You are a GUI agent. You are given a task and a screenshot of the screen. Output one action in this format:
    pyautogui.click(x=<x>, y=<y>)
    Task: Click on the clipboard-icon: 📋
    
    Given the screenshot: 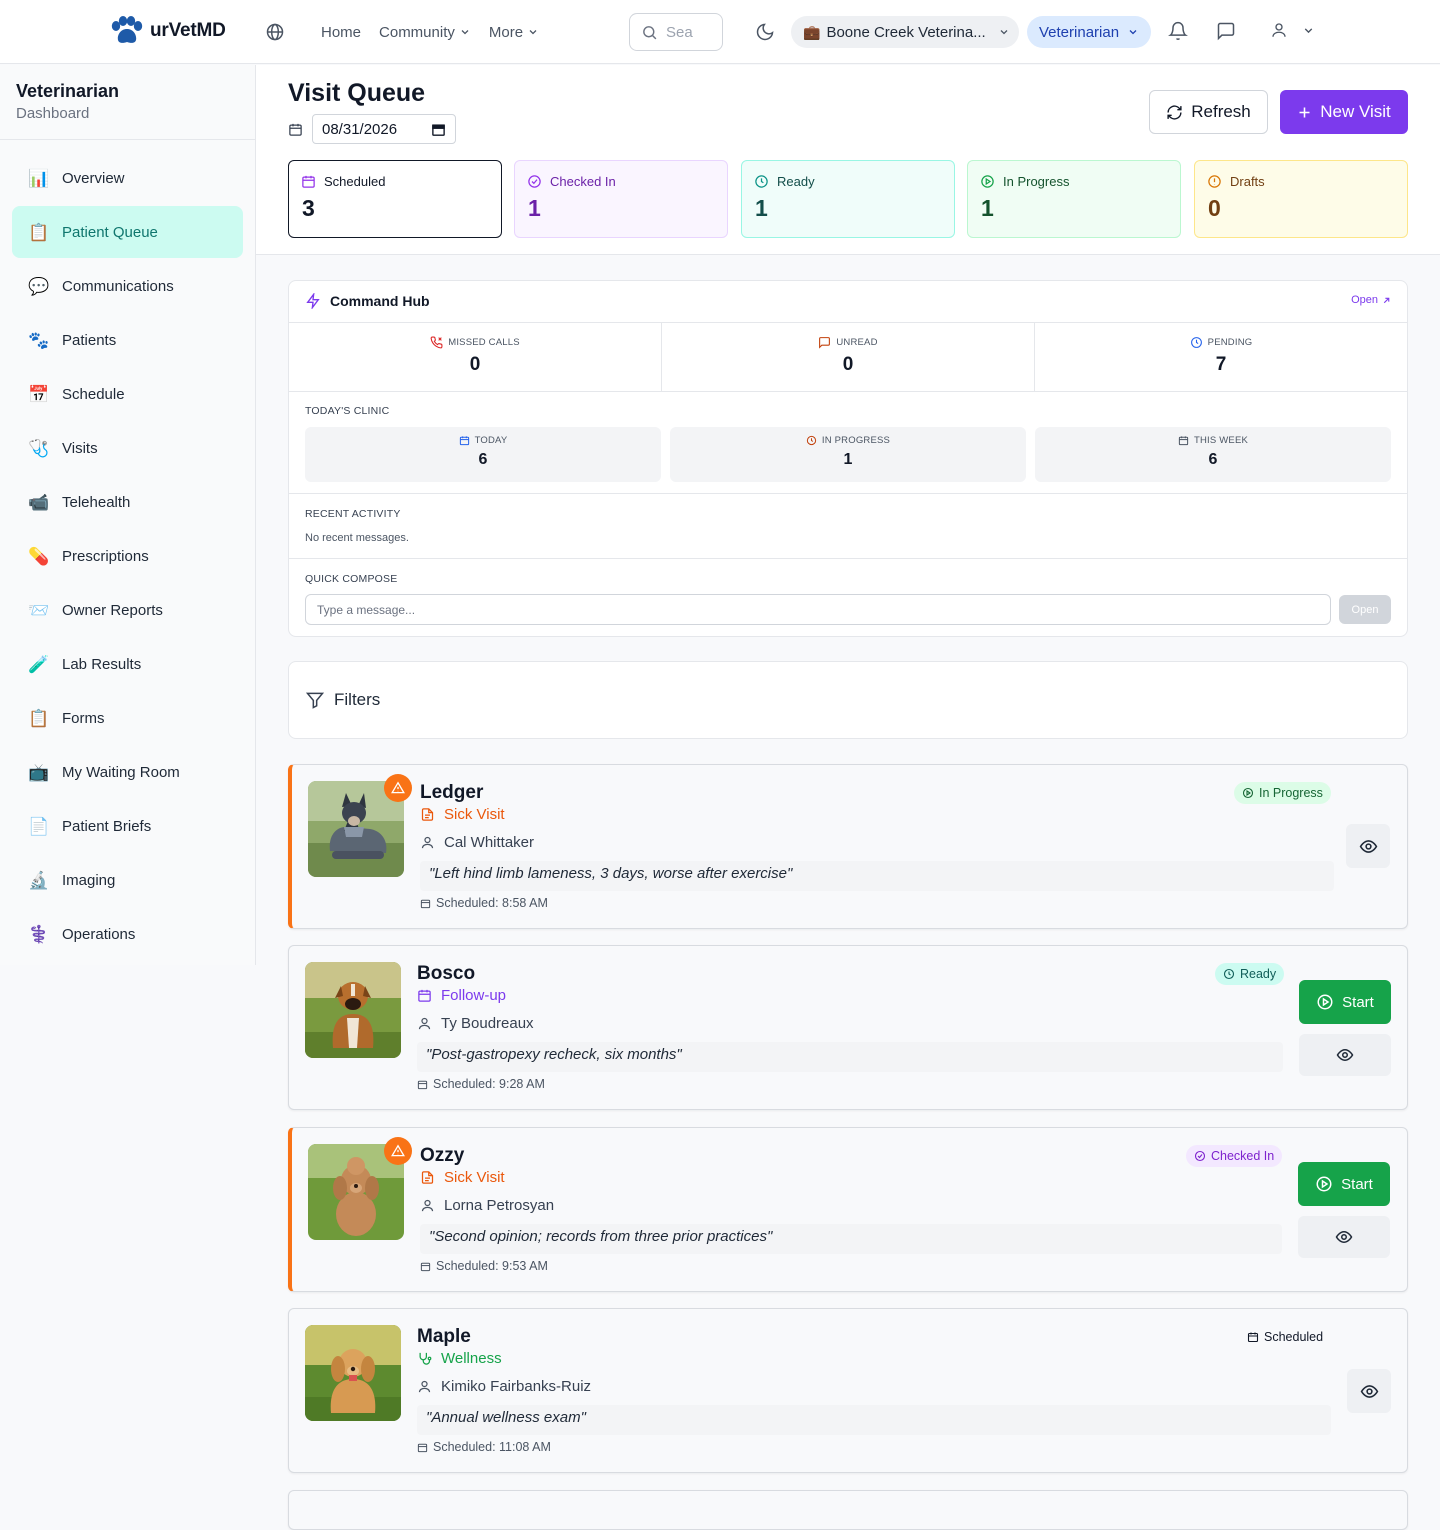 What is the action you would take?
    pyautogui.click(x=39, y=232)
    